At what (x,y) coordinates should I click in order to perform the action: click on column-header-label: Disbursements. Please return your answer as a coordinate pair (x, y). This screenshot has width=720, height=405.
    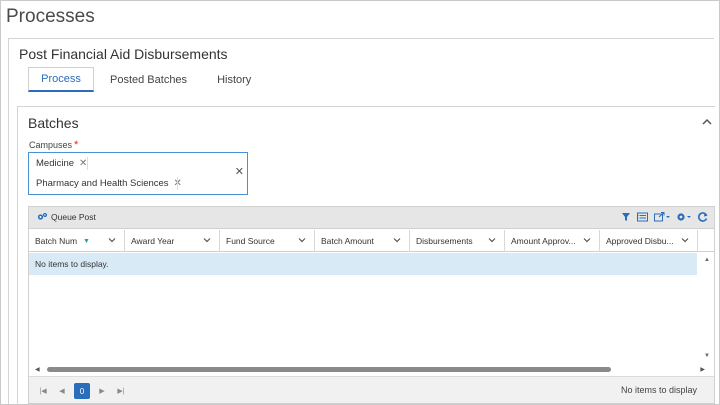
    Looking at the image, I should click on (444, 241).